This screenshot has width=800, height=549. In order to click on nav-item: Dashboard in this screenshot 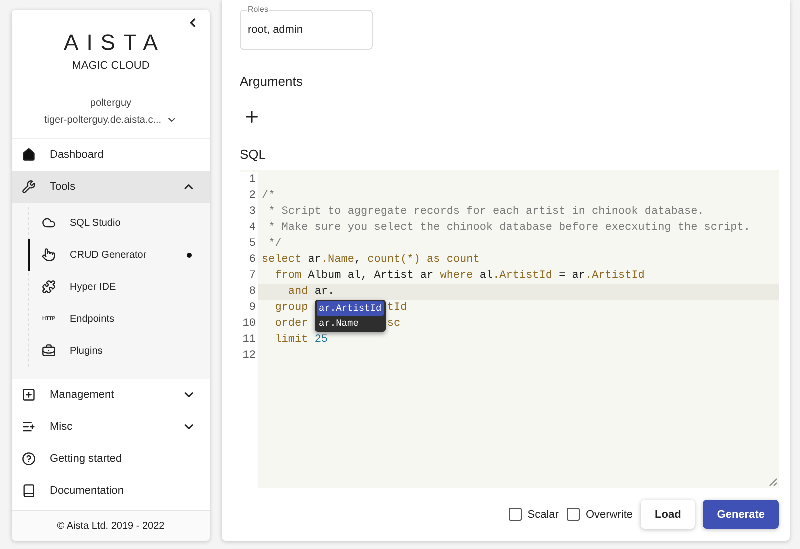, I will do `click(111, 155)`.